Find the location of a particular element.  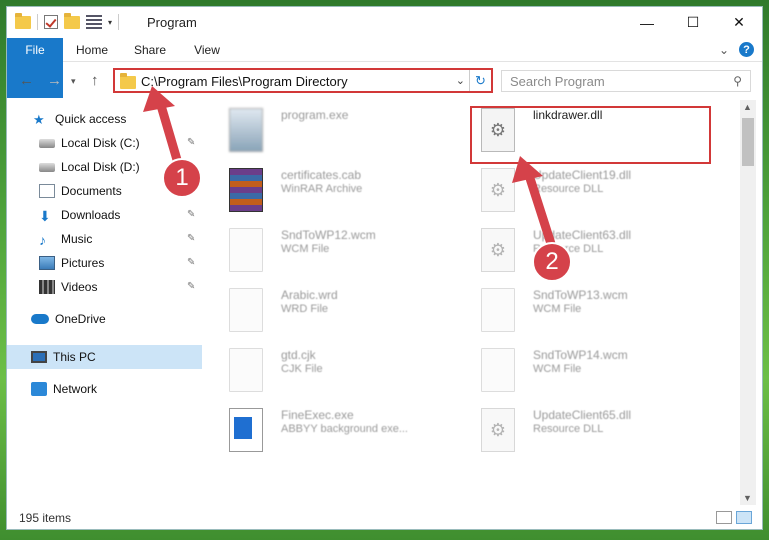

large-icons-view-icon is located at coordinates (744, 517).